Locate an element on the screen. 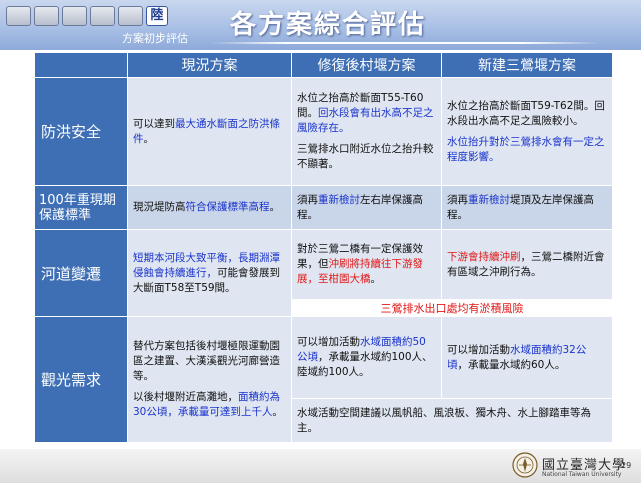 This screenshot has width=641, height=483. text-segment: 回水段會有出水高不足之風險存在。 is located at coordinates (365, 120).